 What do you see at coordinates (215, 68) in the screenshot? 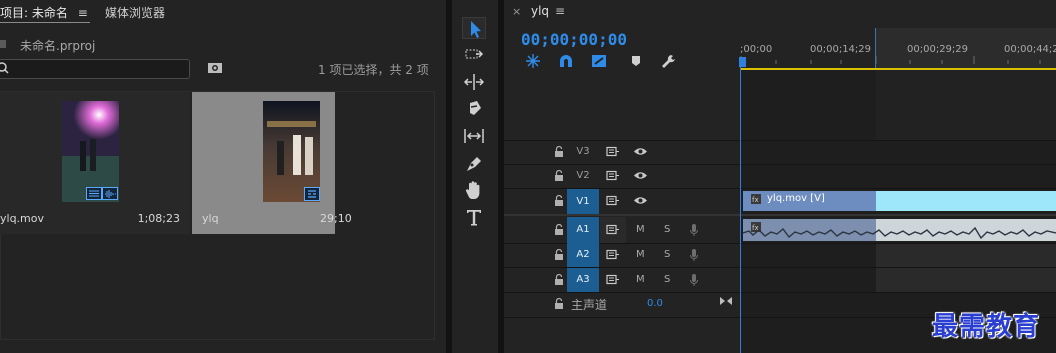
I see `find-bin-icon` at bounding box center [215, 68].